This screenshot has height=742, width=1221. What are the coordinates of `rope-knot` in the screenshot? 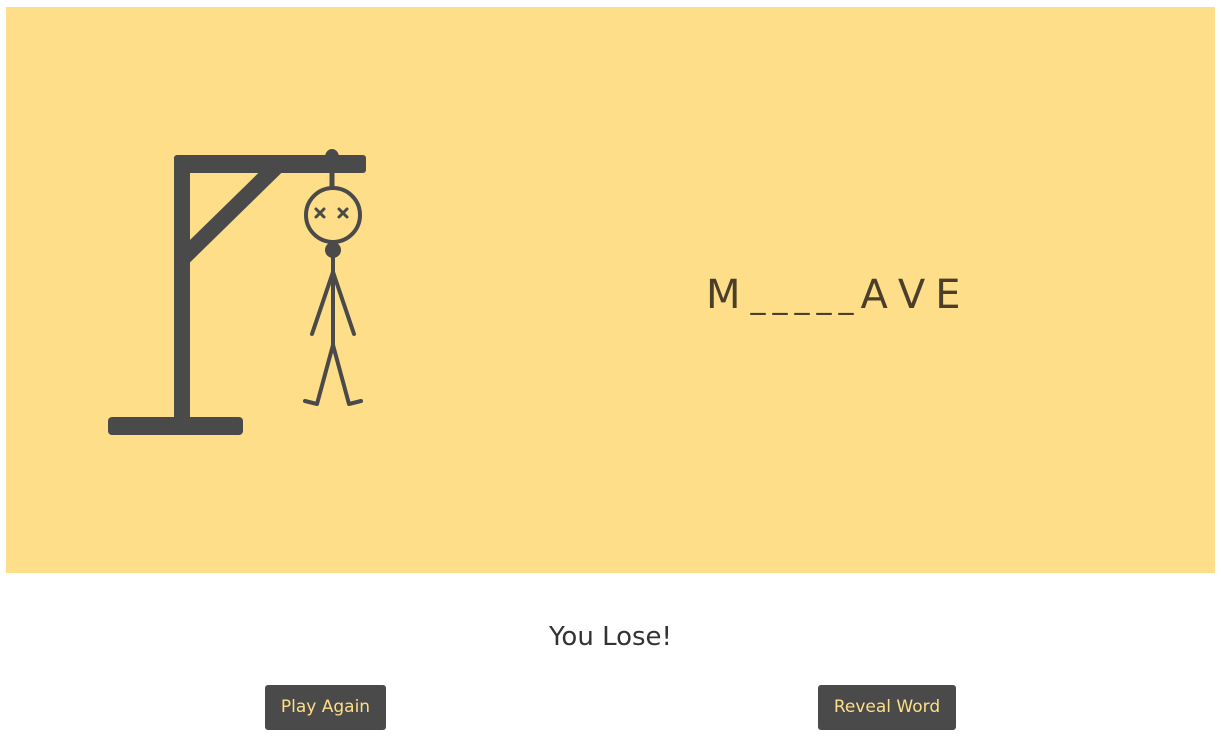 It's located at (332, 157).